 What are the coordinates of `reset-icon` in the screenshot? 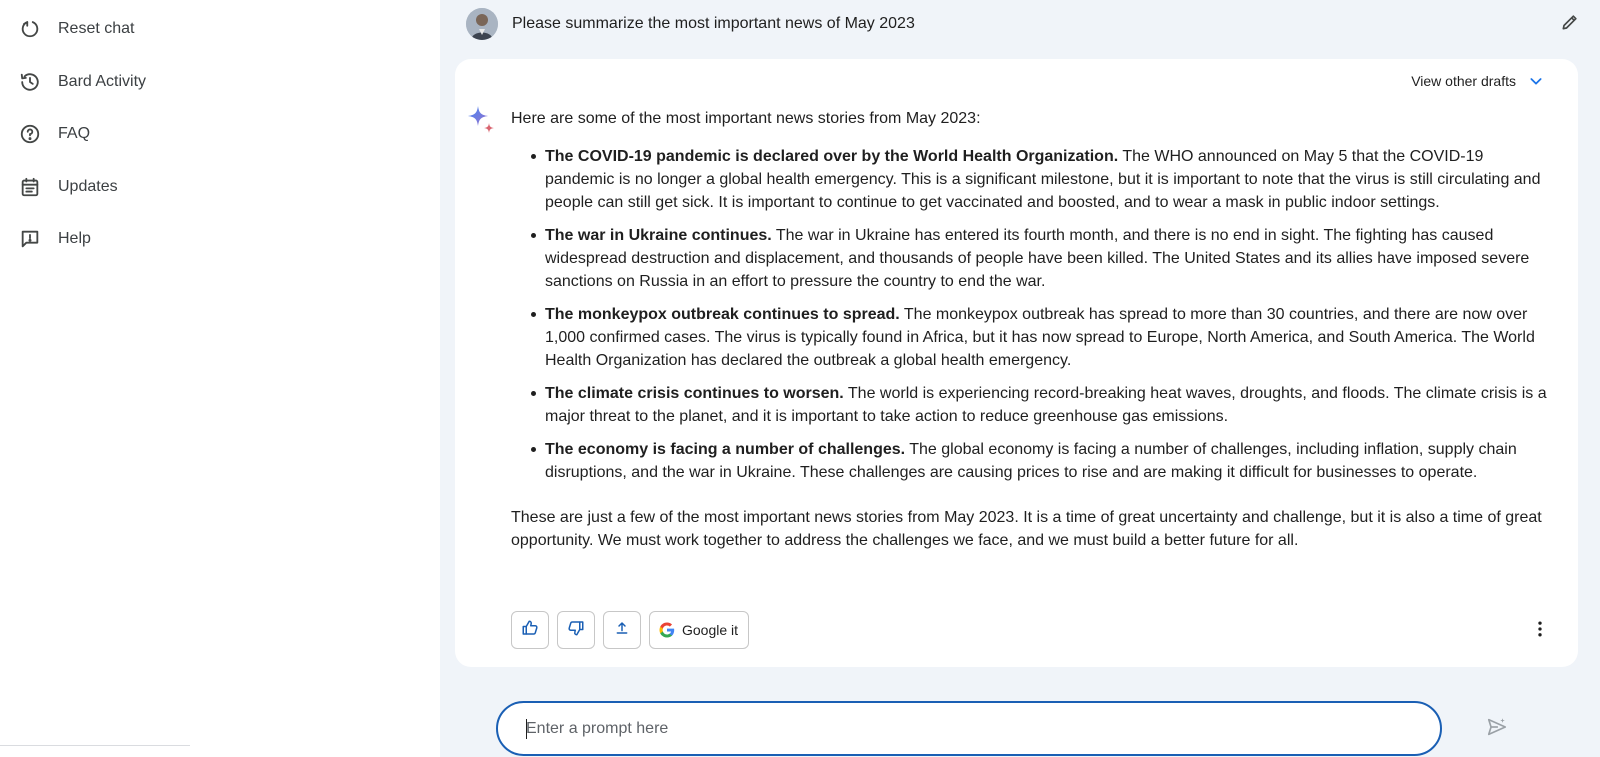 It's located at (30, 29).